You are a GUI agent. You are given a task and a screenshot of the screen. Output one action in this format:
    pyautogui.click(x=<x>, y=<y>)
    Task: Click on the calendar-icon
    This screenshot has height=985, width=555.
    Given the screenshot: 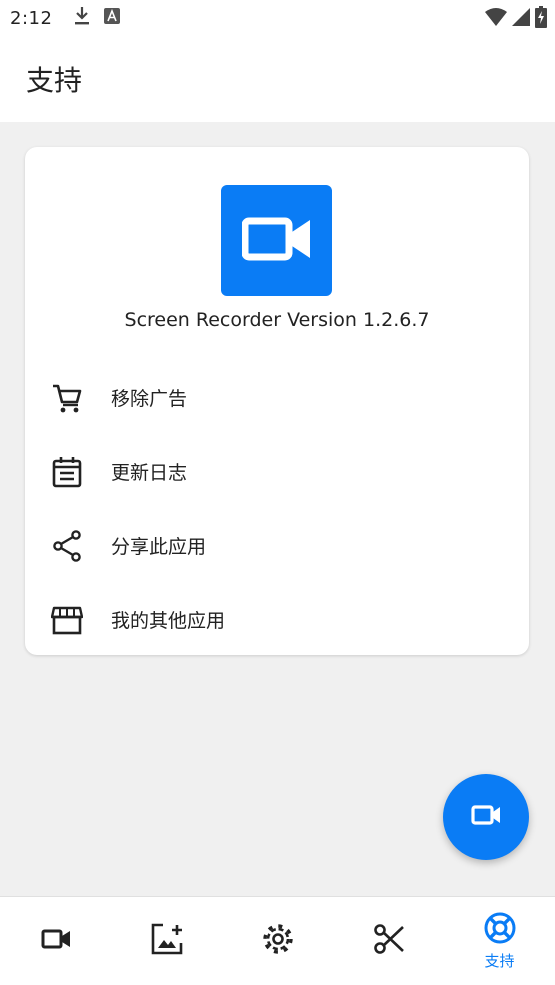 What is the action you would take?
    pyautogui.click(x=67, y=472)
    